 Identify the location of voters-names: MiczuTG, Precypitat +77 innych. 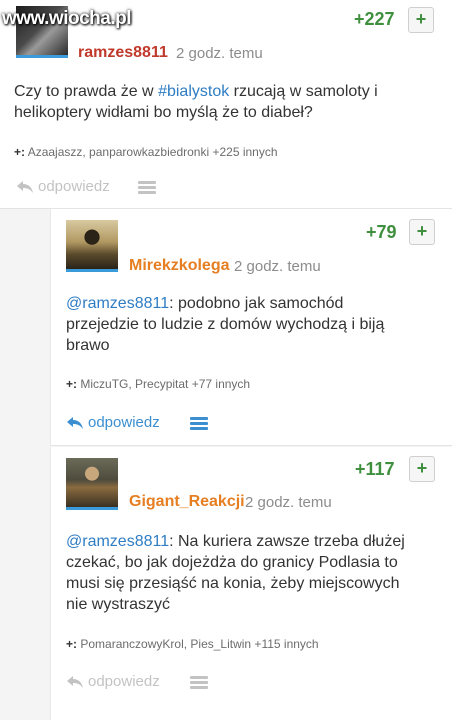
(165, 384).